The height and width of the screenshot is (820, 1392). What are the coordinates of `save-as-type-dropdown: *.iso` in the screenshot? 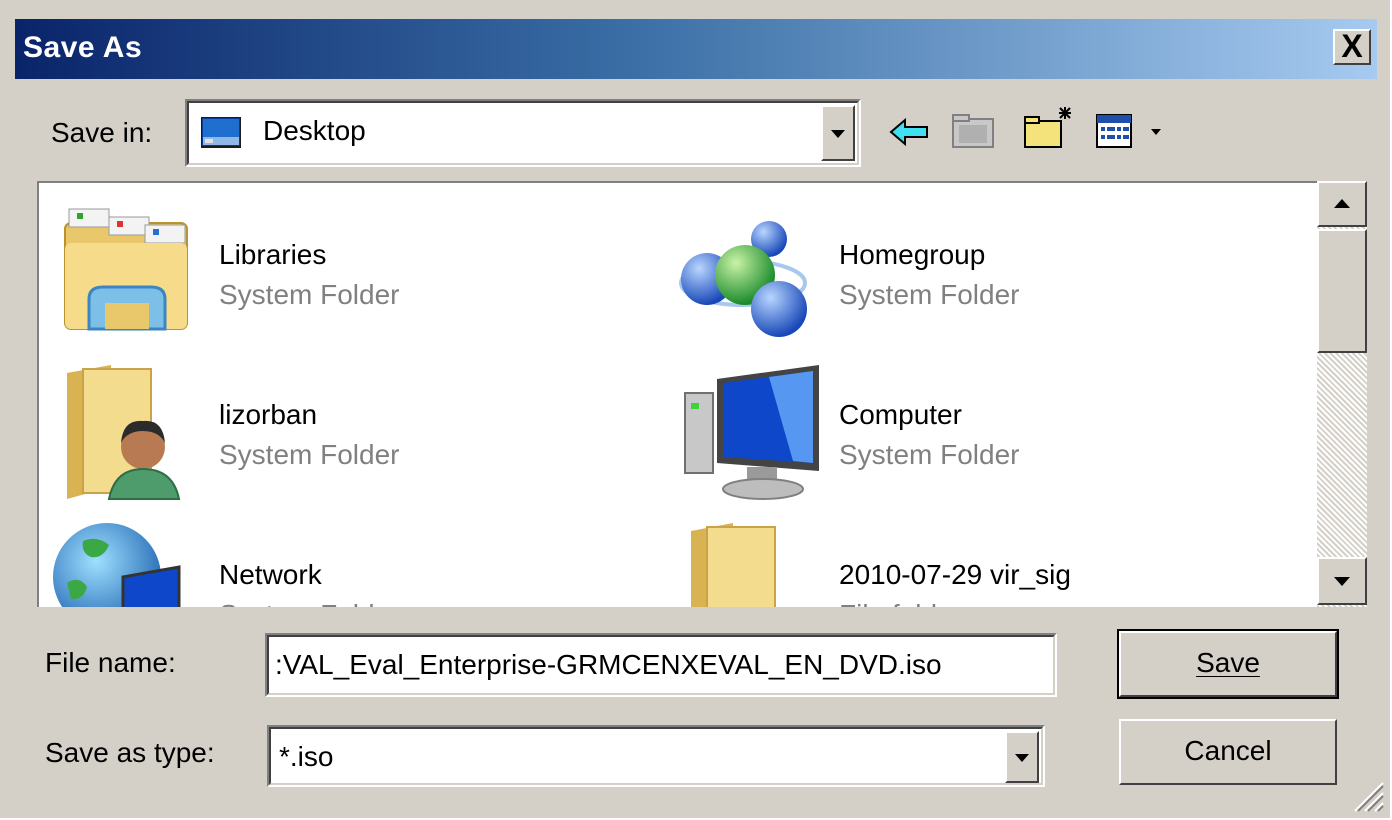 It's located at (656, 756).